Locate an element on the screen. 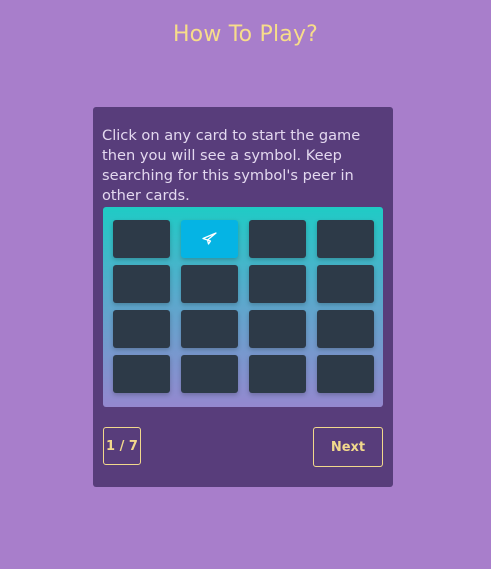 The image size is (491, 569). page-title: How To Play? is located at coordinates (245, 34).